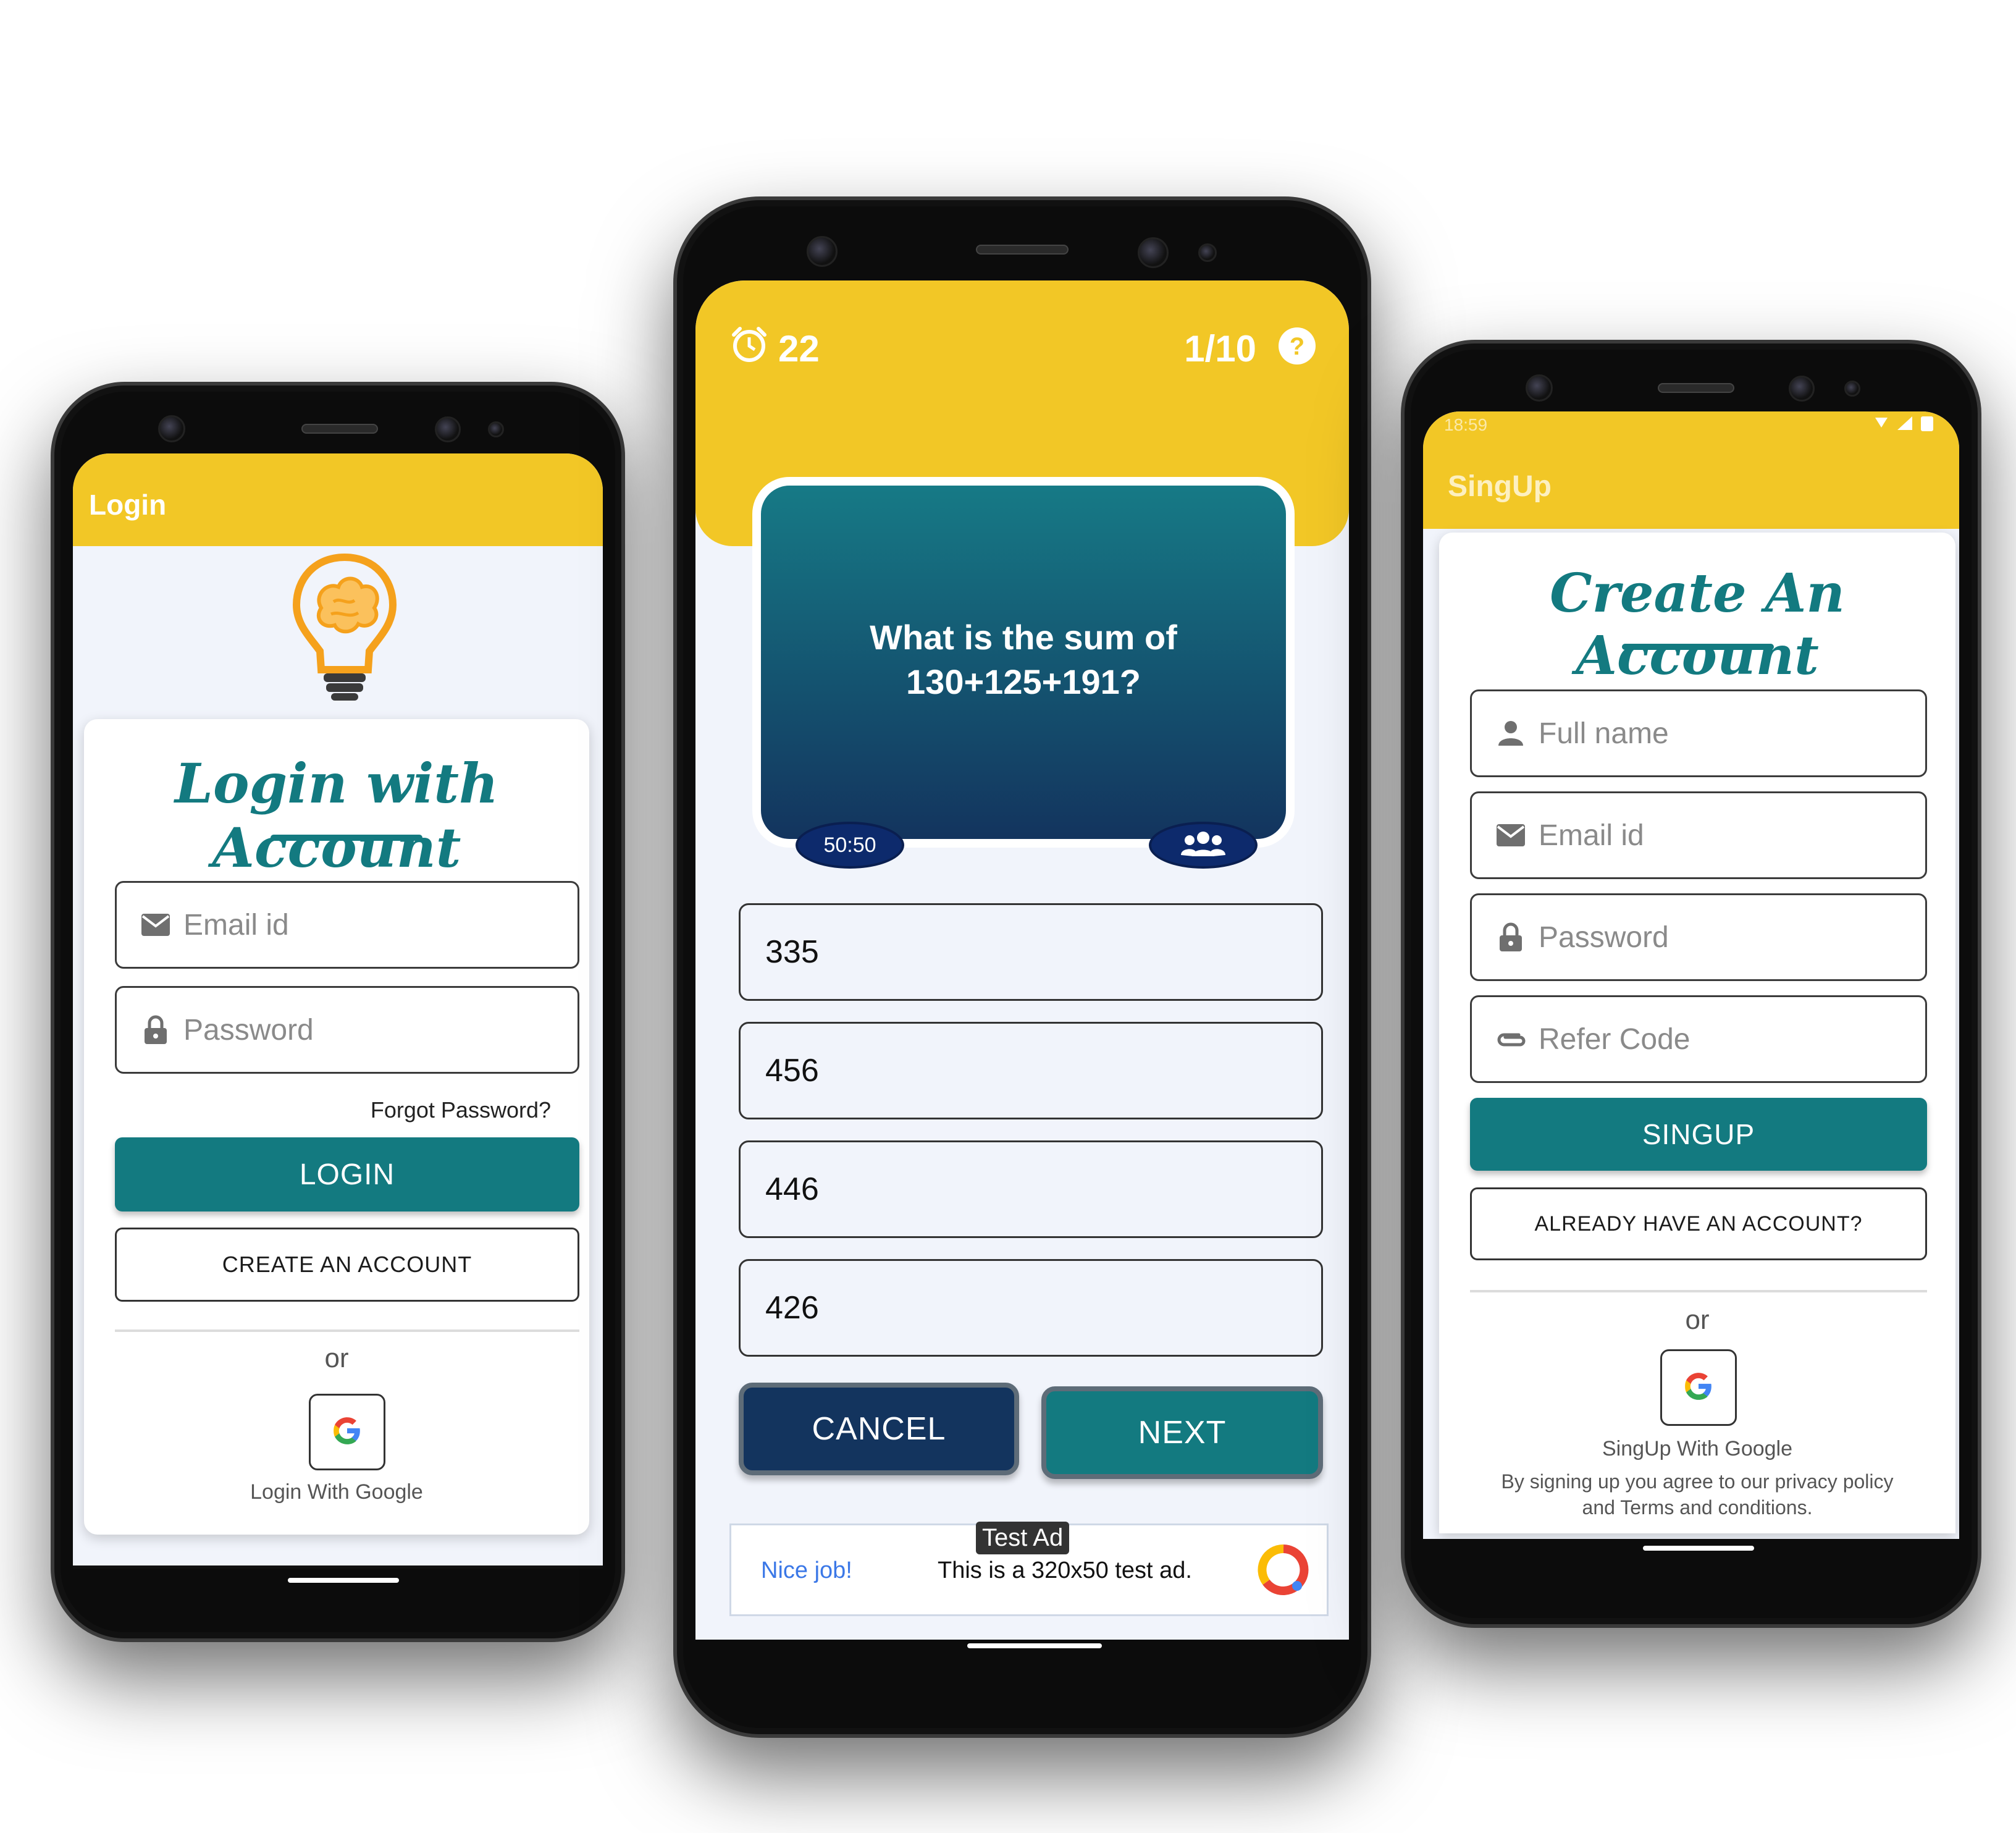  Describe the element at coordinates (1031, 1070) in the screenshot. I see `answer-option-2: 456` at that location.